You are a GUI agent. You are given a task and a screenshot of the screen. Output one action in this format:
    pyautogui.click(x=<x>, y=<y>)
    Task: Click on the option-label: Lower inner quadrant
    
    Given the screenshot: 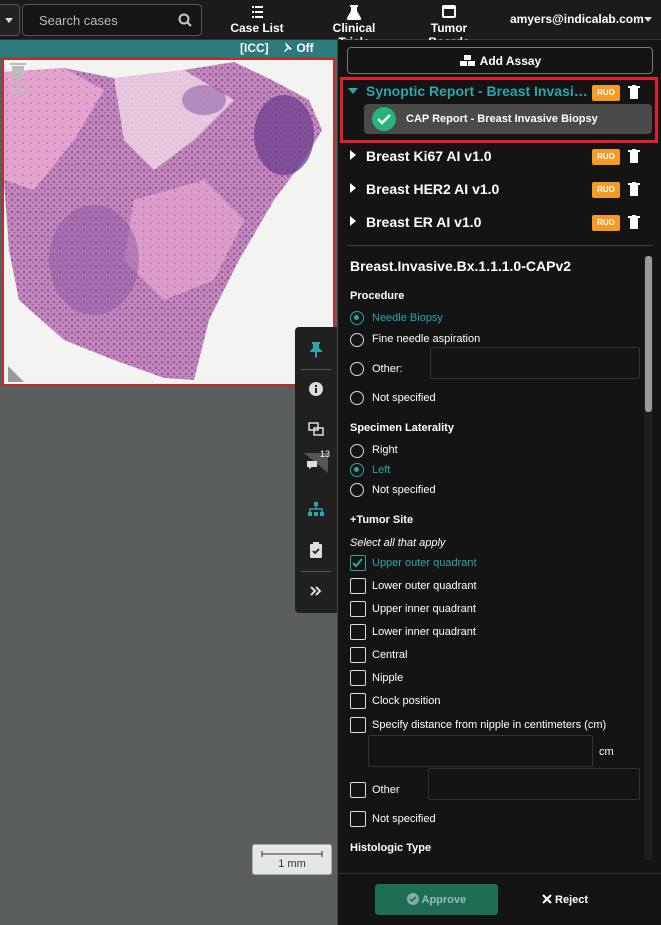 What is the action you would take?
    pyautogui.click(x=424, y=632)
    